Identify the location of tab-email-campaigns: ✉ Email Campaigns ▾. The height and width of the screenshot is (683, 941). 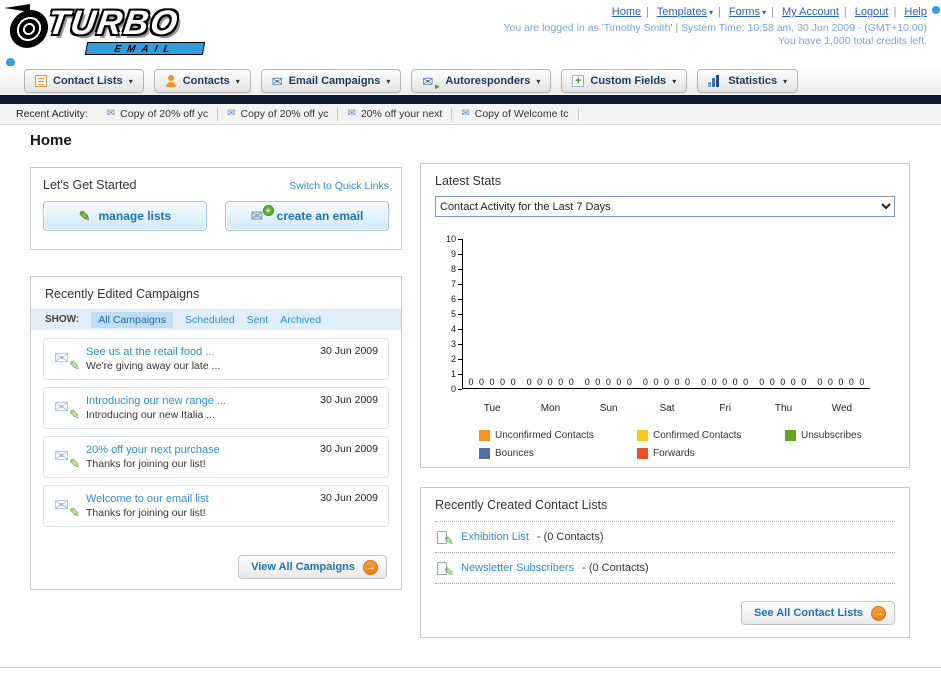
(331, 81).